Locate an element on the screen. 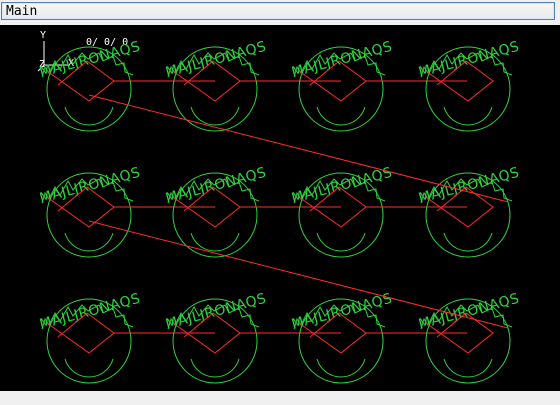 The image size is (560, 405). status-strip is located at coordinates (280, 398).